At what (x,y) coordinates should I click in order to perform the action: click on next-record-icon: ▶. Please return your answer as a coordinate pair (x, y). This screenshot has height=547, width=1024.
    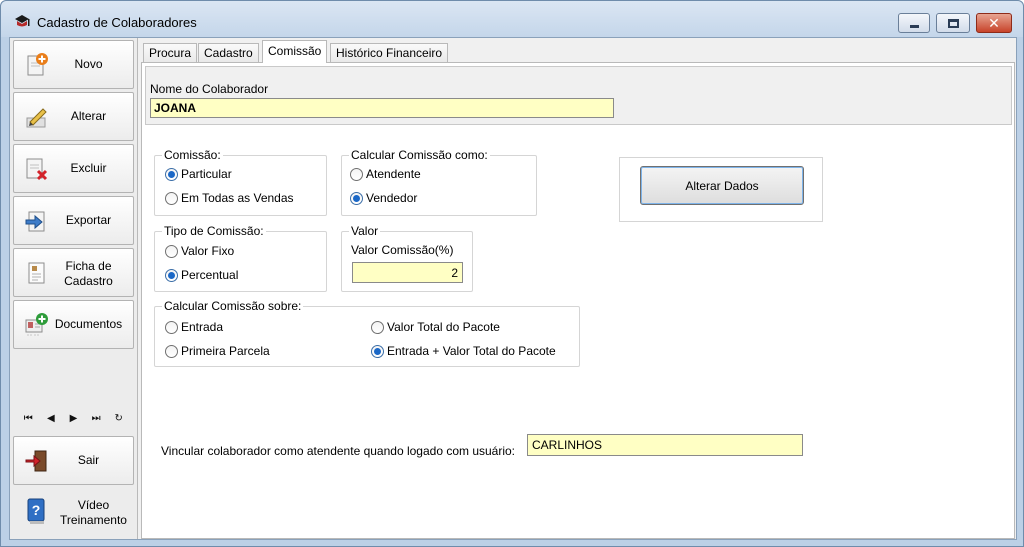
    Looking at the image, I should click on (73, 418).